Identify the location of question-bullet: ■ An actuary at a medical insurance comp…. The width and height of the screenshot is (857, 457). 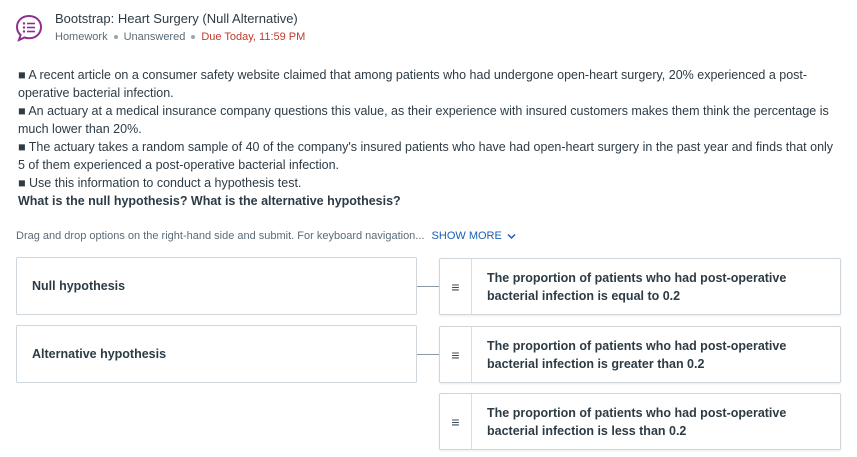
(423, 120).